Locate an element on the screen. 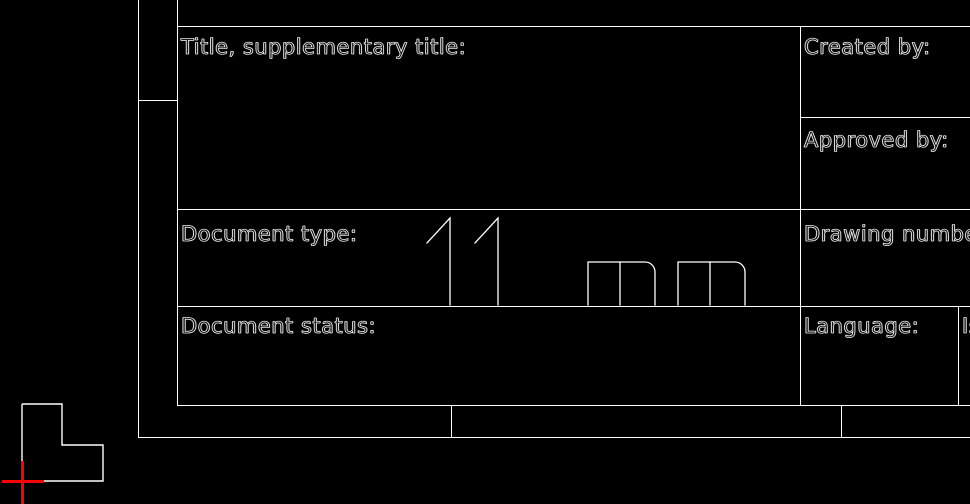 Image resolution: width=970 pixels, height=504 pixels. glyph-m-first-right is located at coordinates (637, 283).